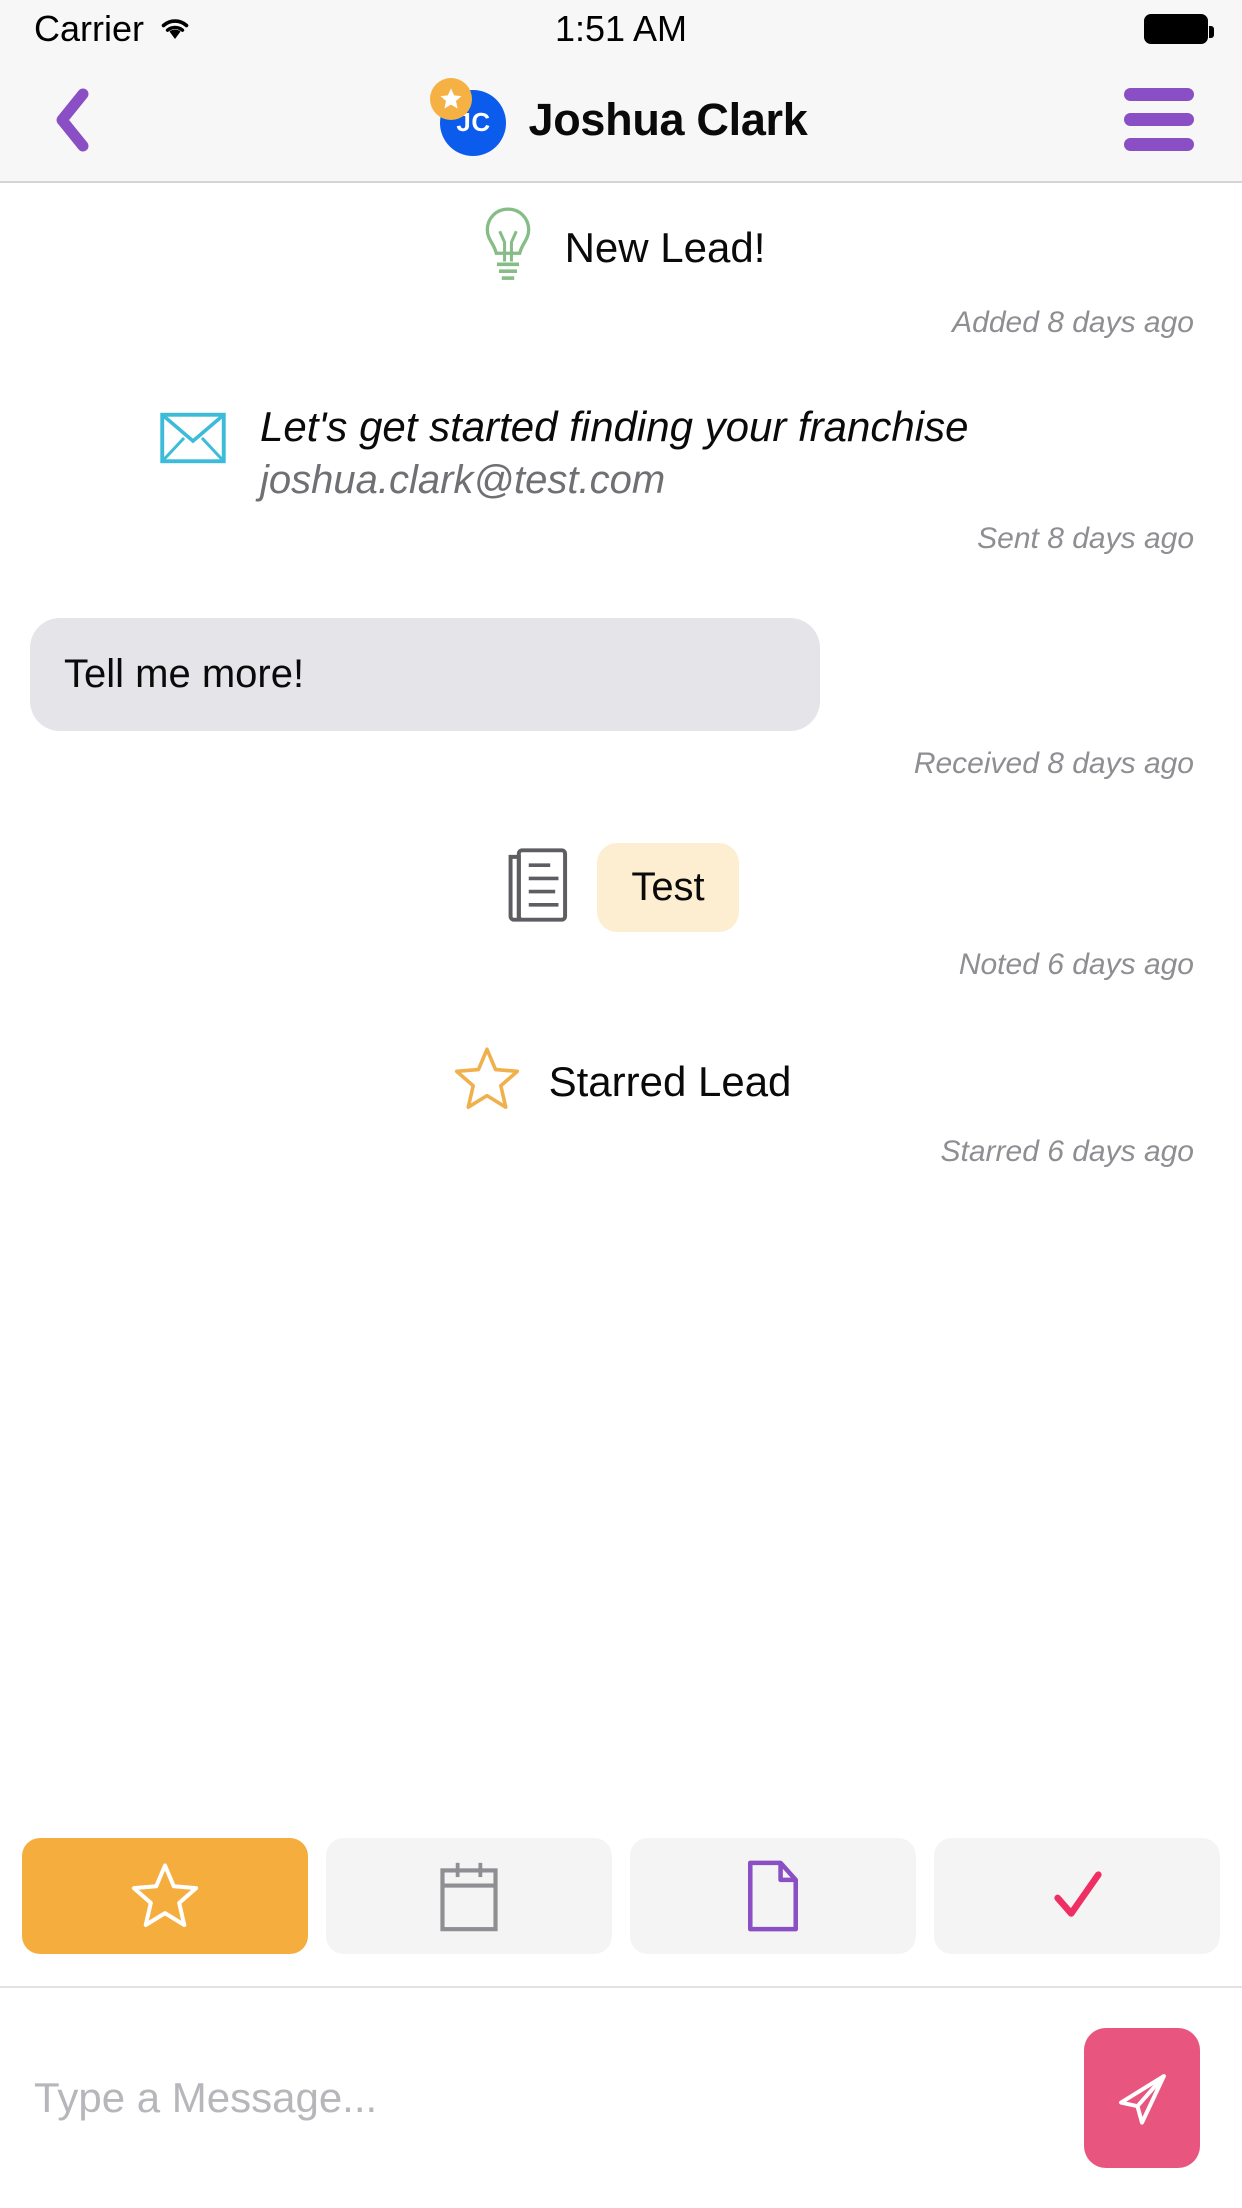 This screenshot has width=1242, height=2208. I want to click on document-icon, so click(773, 1896).